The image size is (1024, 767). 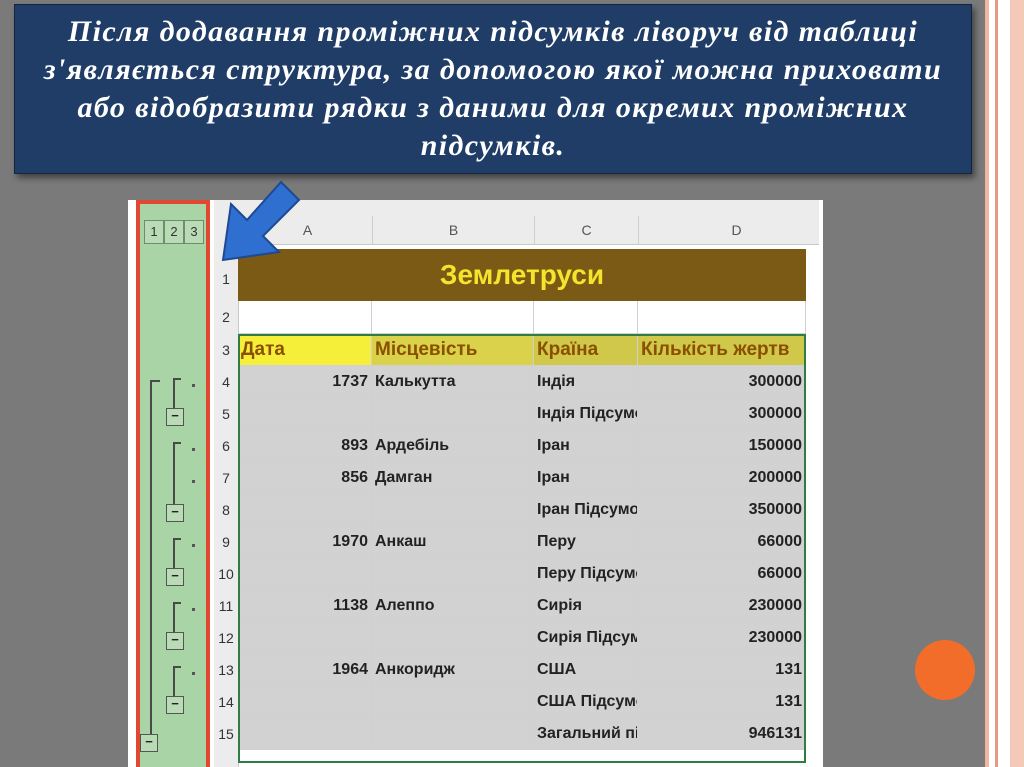 What do you see at coordinates (149, 743) in the screenshot?
I see `outline-collapse-grand-button: −` at bounding box center [149, 743].